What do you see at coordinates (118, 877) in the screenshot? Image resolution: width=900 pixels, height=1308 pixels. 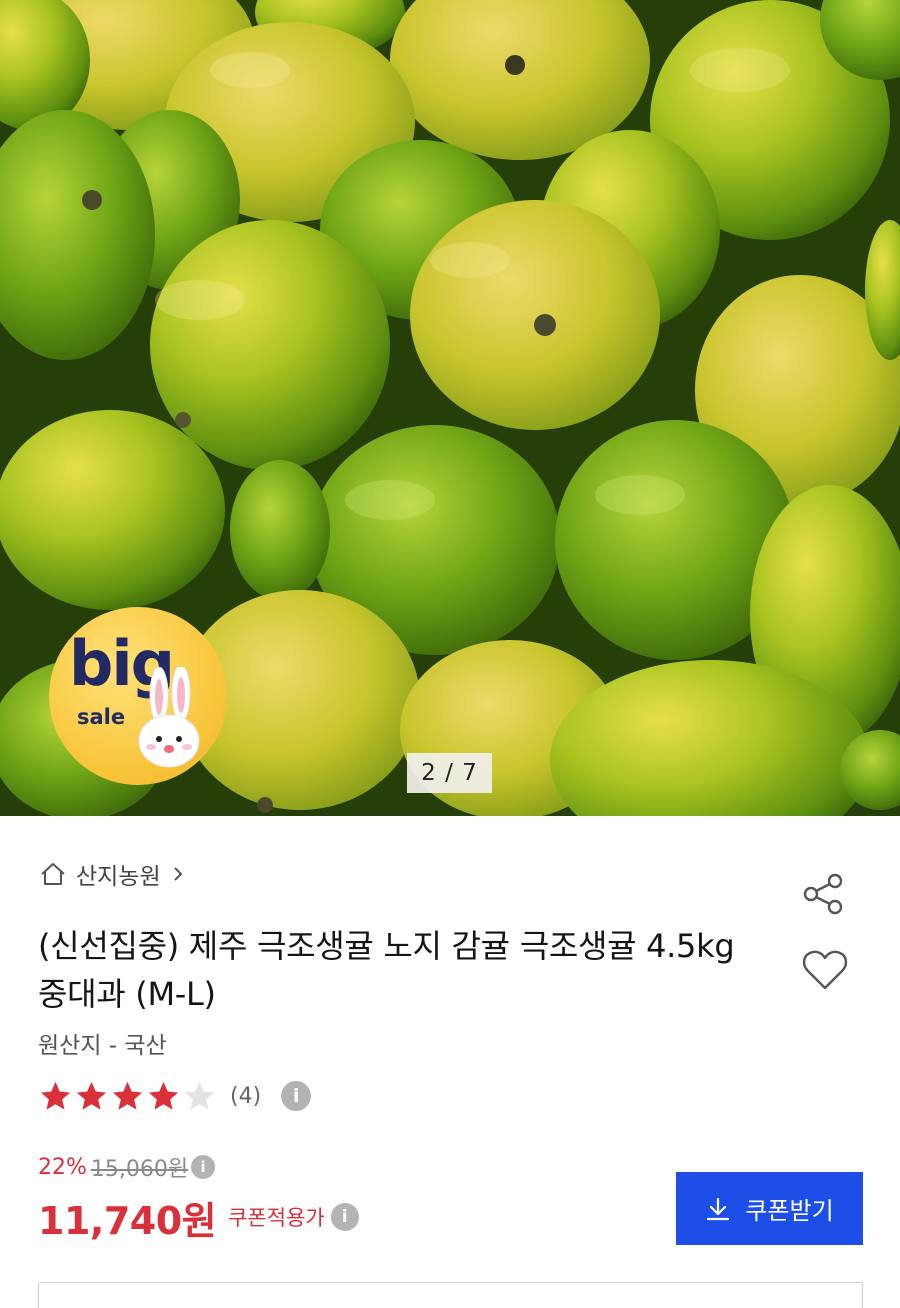 I see `store-name: 산지농원` at bounding box center [118, 877].